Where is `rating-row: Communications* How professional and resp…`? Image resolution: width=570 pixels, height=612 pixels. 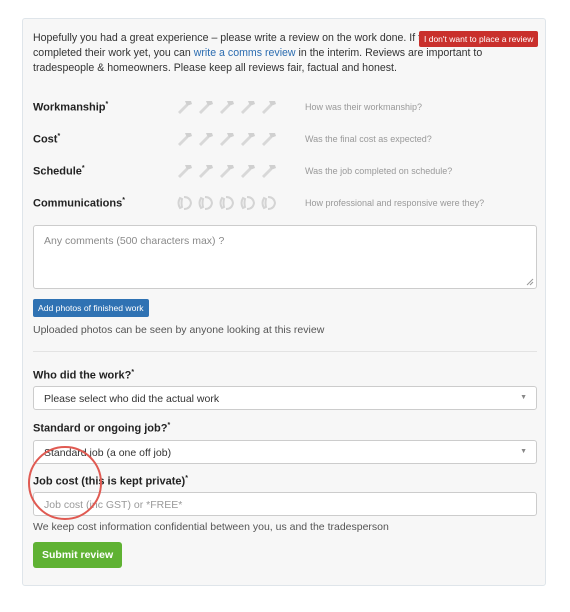 rating-row: Communications* How professional and resp… is located at coordinates (286, 205).